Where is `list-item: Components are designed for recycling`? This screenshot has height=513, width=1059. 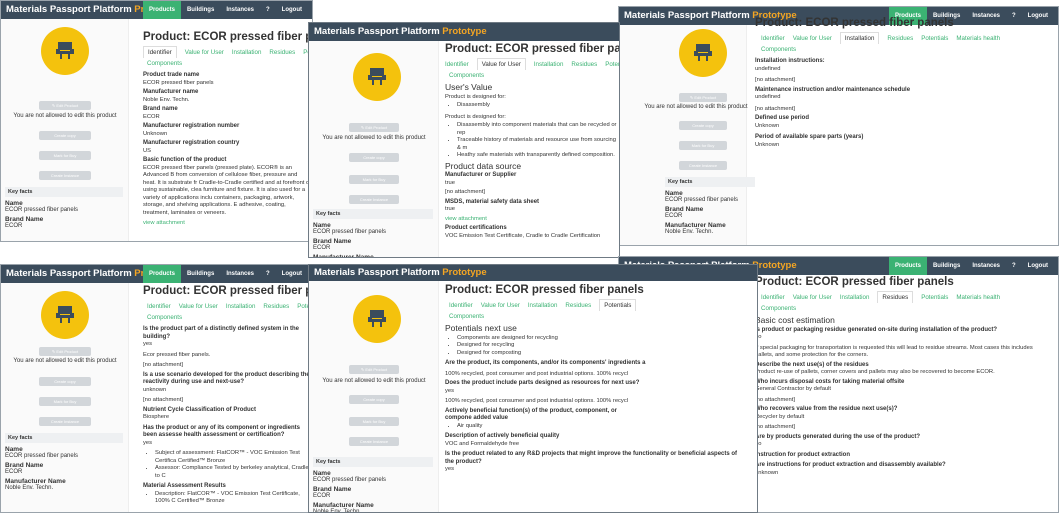 list-item: Components are designed for recycling is located at coordinates (601, 339).